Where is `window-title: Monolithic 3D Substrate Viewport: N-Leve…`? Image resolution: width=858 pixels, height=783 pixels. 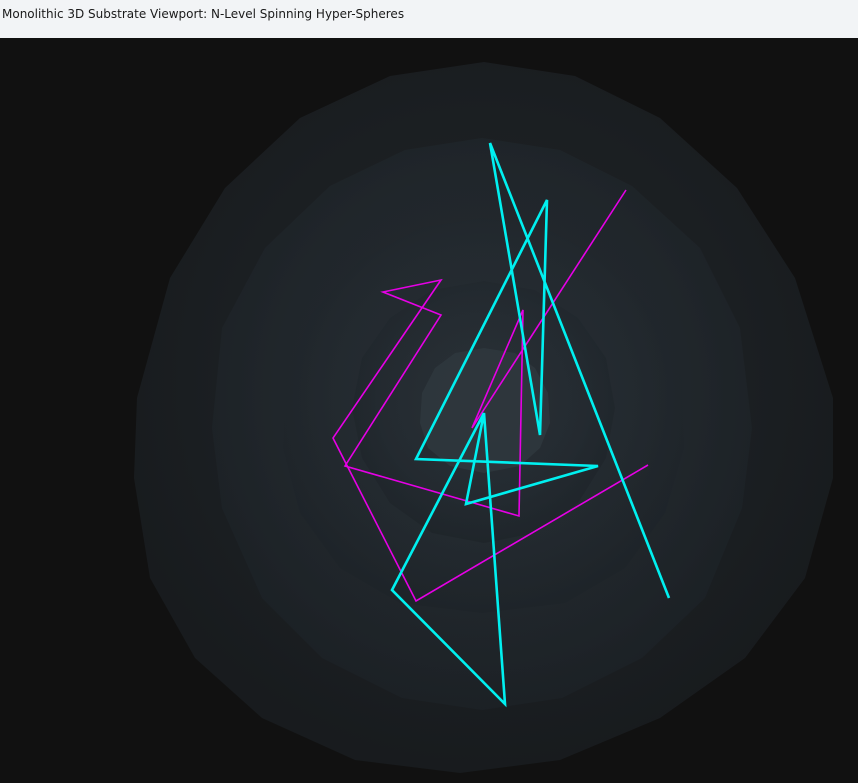 window-title: Monolithic 3D Substrate Viewport: N-Leve… is located at coordinates (203, 14).